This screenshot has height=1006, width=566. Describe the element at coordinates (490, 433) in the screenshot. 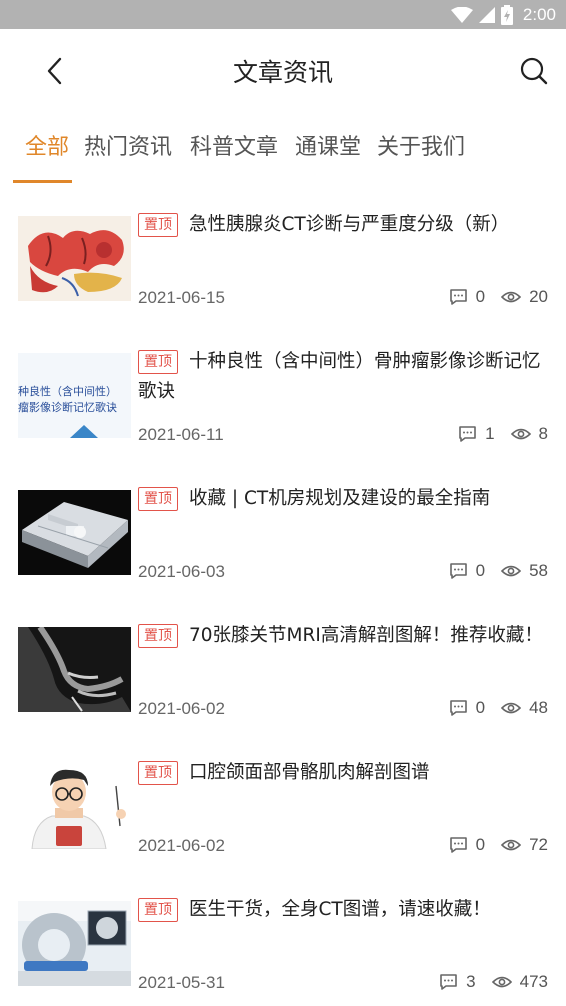

I see `comment-count: 1` at that location.